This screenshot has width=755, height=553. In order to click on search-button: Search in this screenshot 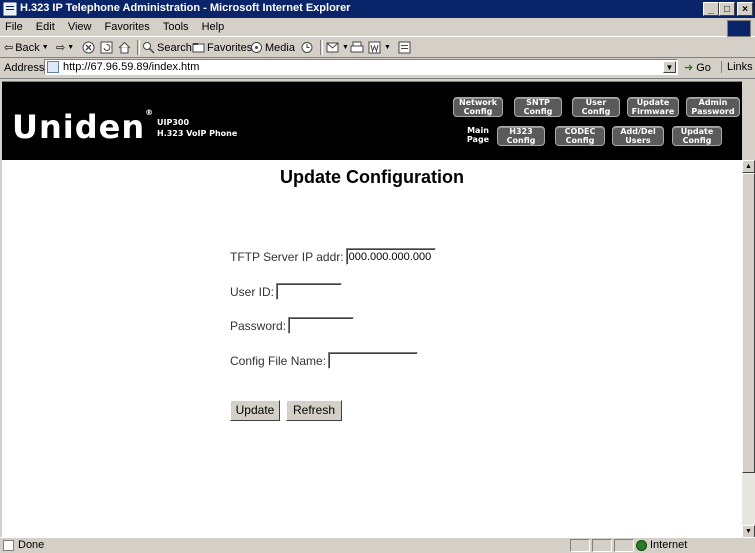, I will do `click(167, 47)`.